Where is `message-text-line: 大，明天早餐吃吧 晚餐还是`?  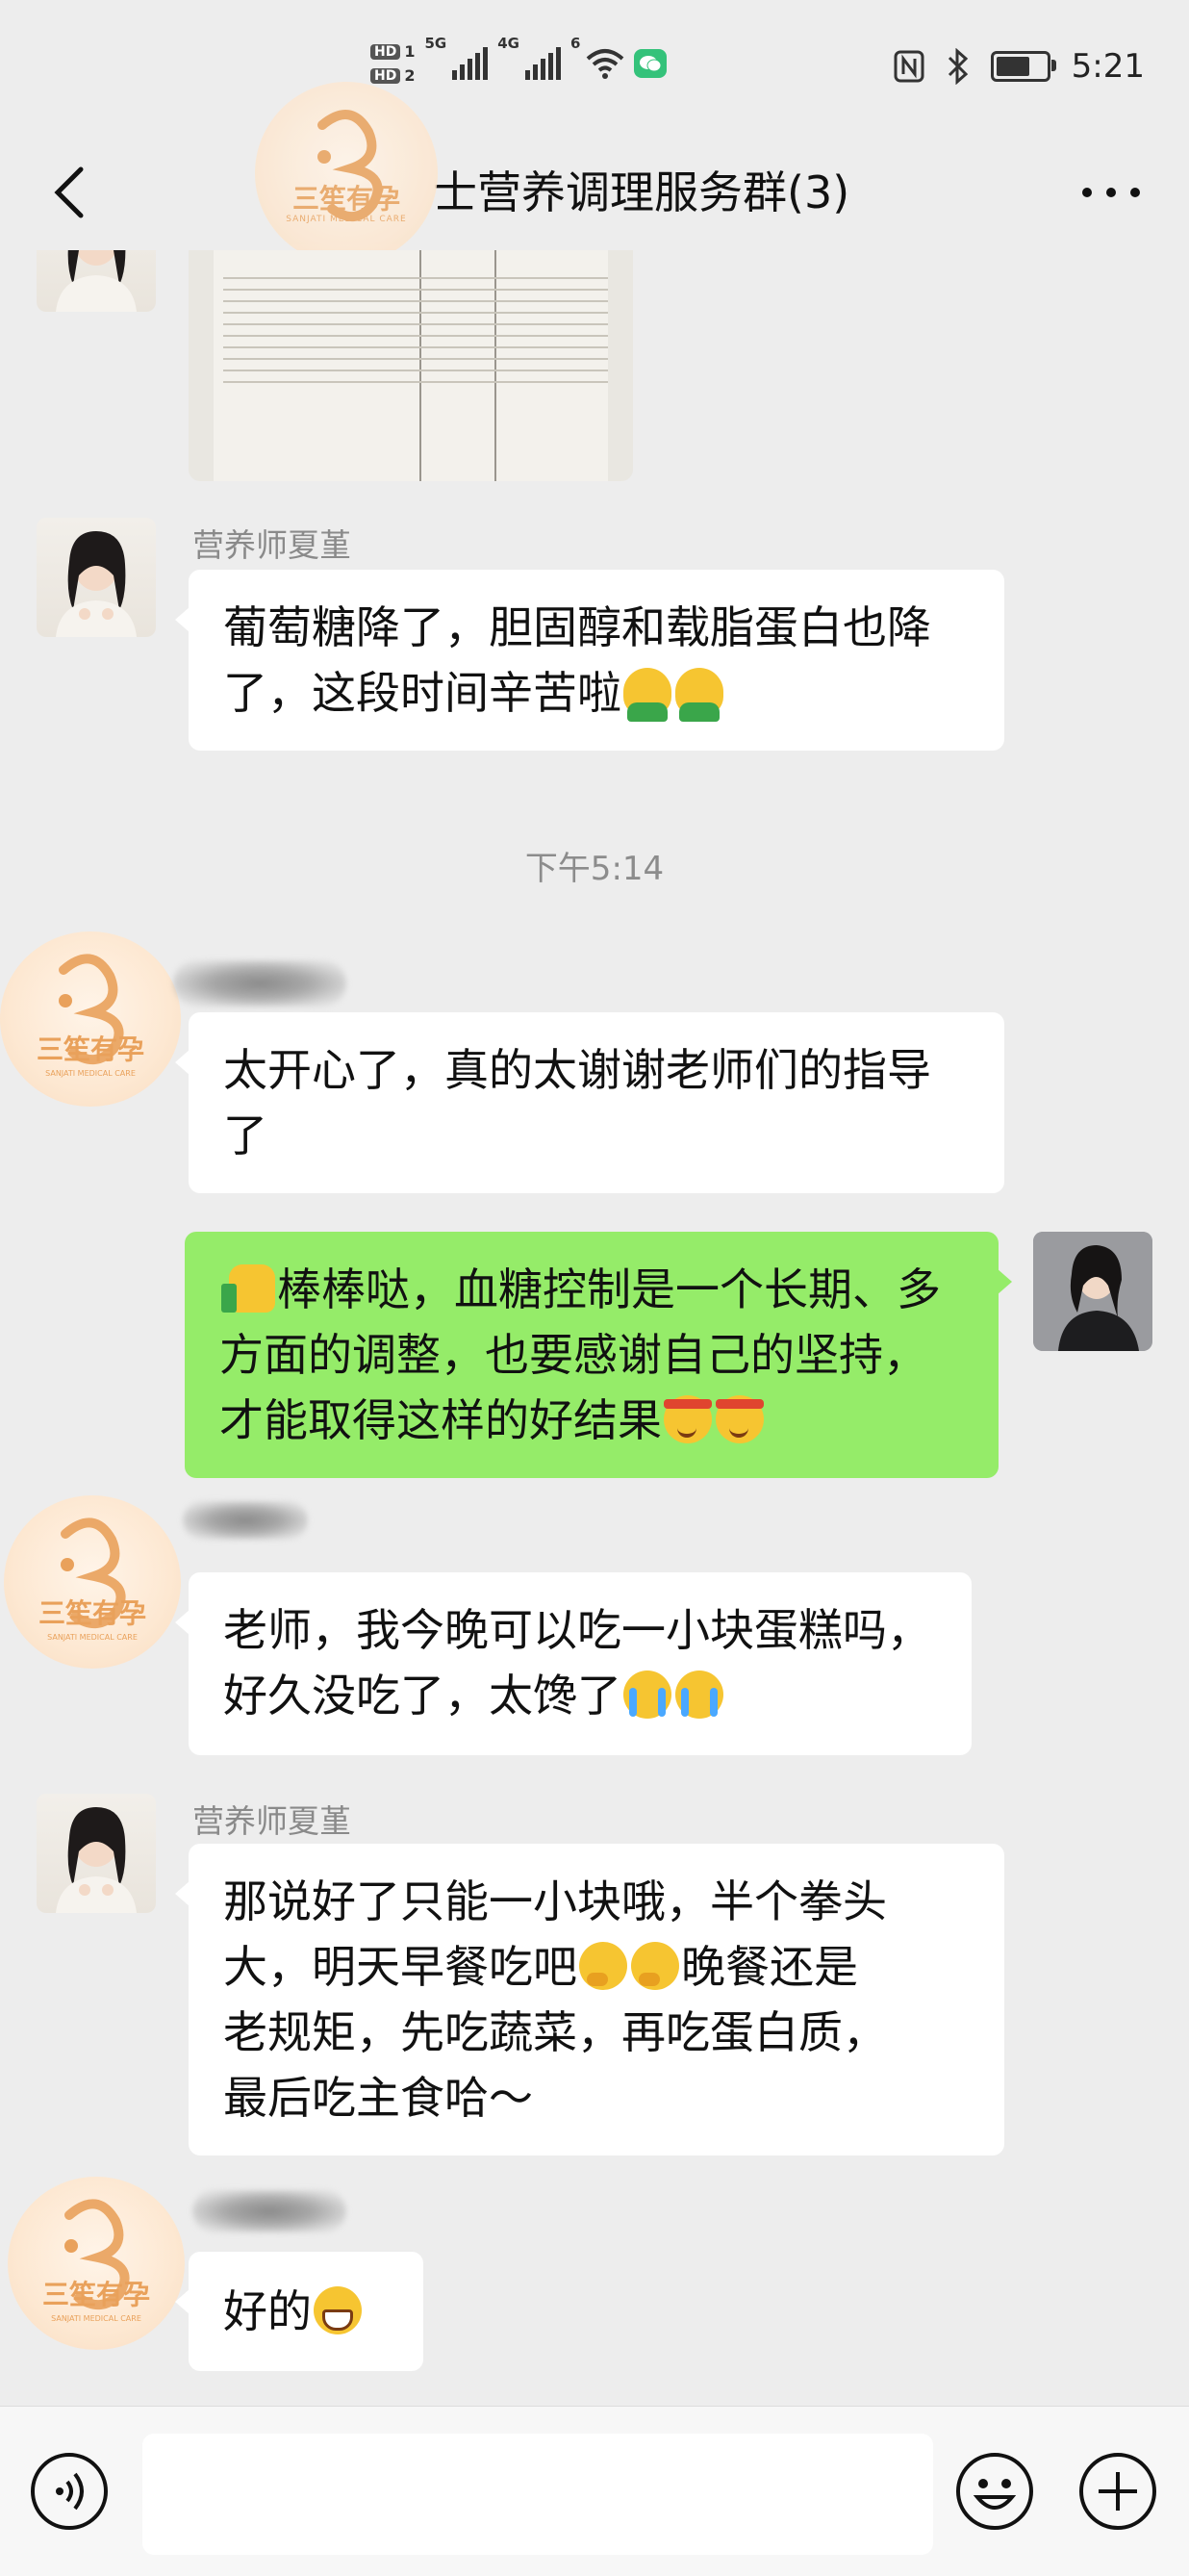
message-text-line: 大，明天早餐吃吧 晚餐还是 is located at coordinates (596, 1967).